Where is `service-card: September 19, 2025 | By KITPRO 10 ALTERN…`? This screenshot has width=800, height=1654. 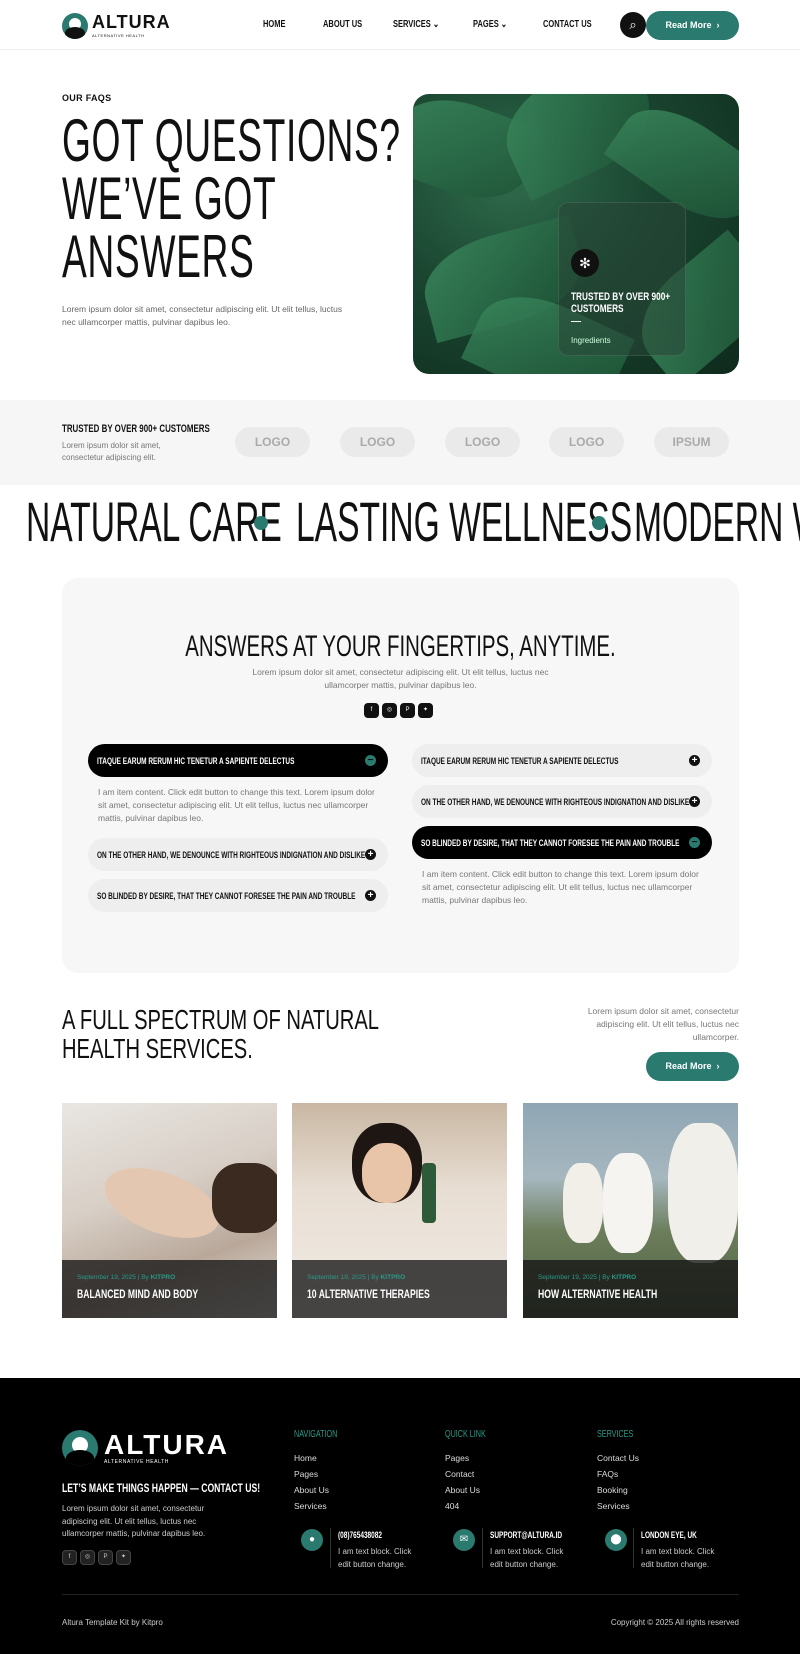 service-card: September 19, 2025 | By KITPRO 10 ALTERN… is located at coordinates (399, 1210).